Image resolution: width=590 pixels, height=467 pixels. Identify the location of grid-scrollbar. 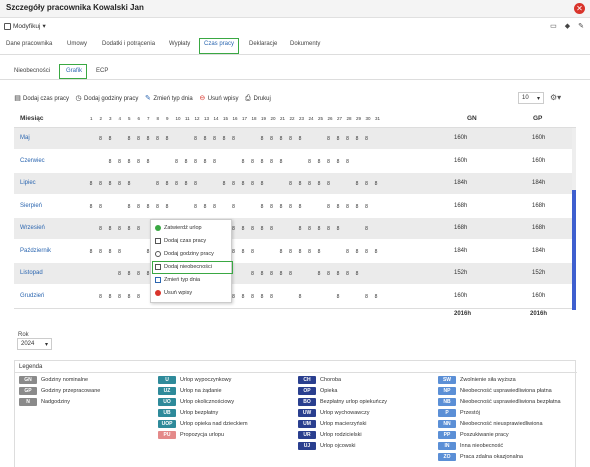
(574, 219).